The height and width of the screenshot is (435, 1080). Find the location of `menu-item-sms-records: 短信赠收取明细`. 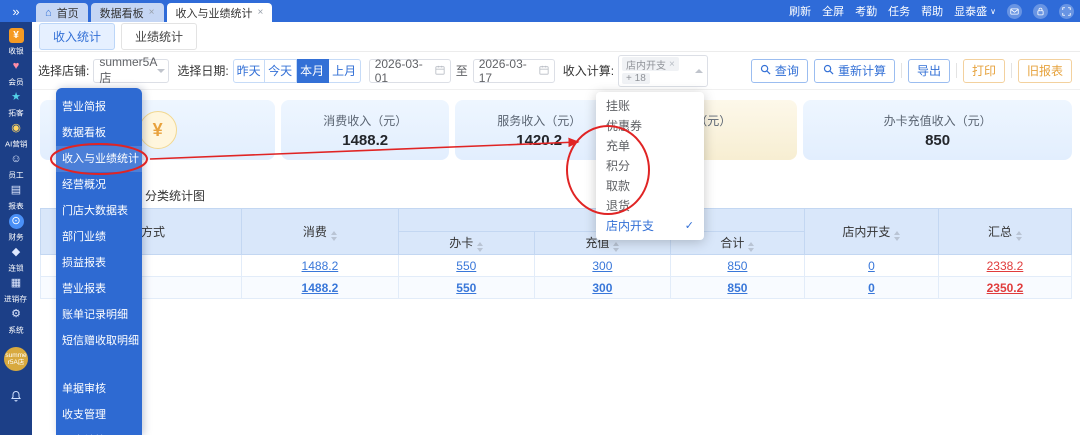

menu-item-sms-records: 短信赠收取明细 is located at coordinates (99, 341).